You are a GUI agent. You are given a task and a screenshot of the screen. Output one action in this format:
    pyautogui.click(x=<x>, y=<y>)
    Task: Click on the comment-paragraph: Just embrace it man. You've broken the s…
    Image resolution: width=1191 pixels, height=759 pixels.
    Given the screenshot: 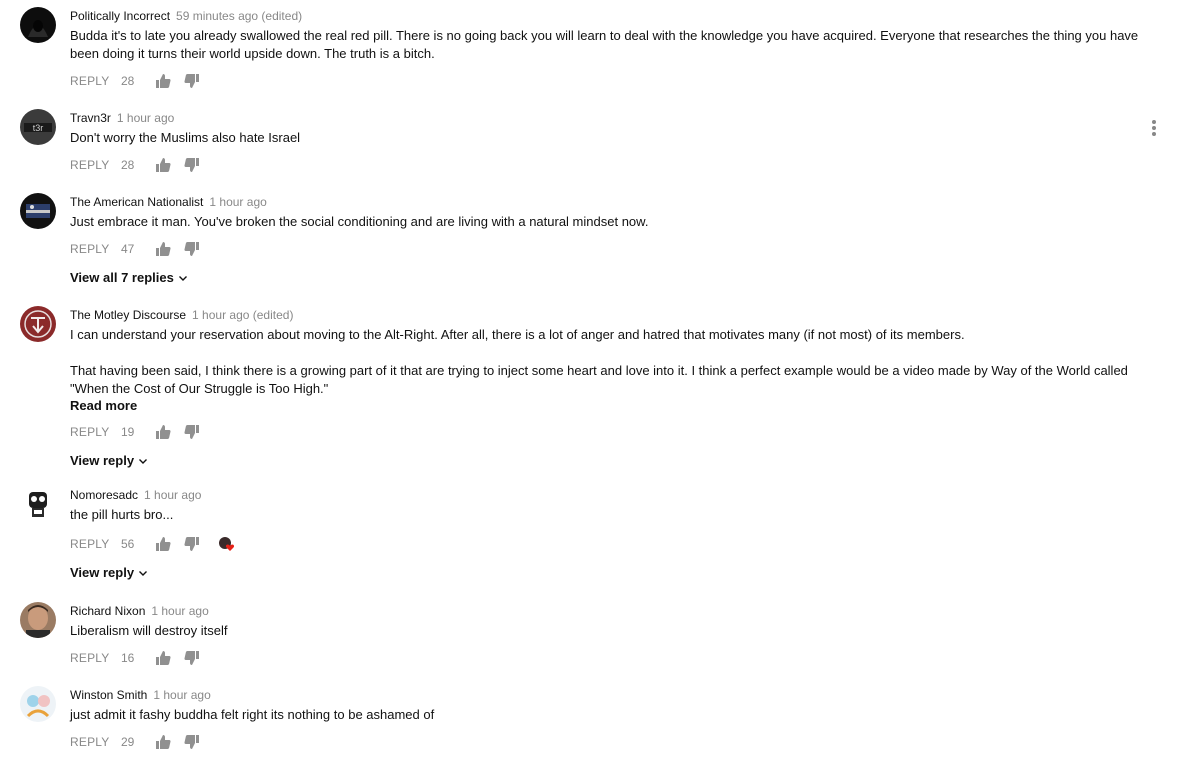 What is the action you would take?
    pyautogui.click(x=359, y=221)
    